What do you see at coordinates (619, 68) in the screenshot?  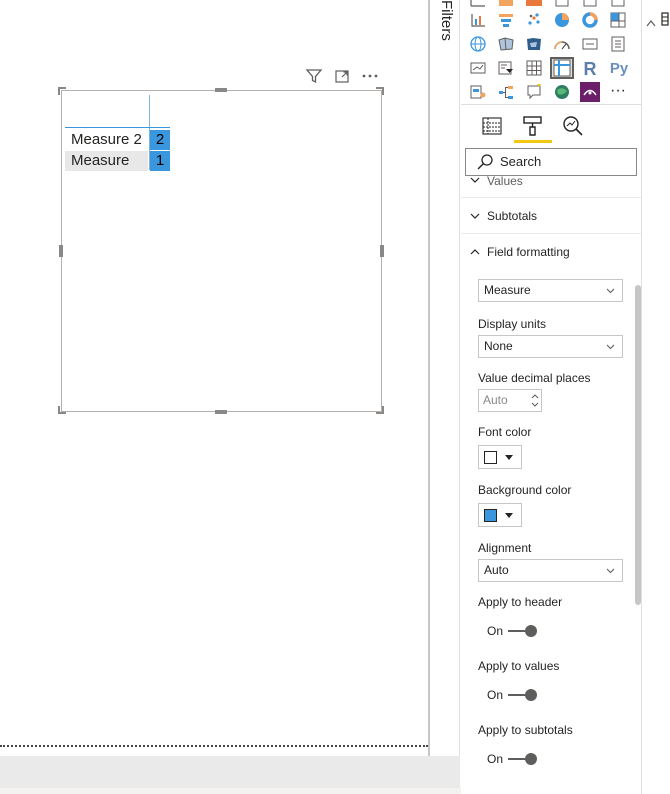 I see `python-visual-icon: Py` at bounding box center [619, 68].